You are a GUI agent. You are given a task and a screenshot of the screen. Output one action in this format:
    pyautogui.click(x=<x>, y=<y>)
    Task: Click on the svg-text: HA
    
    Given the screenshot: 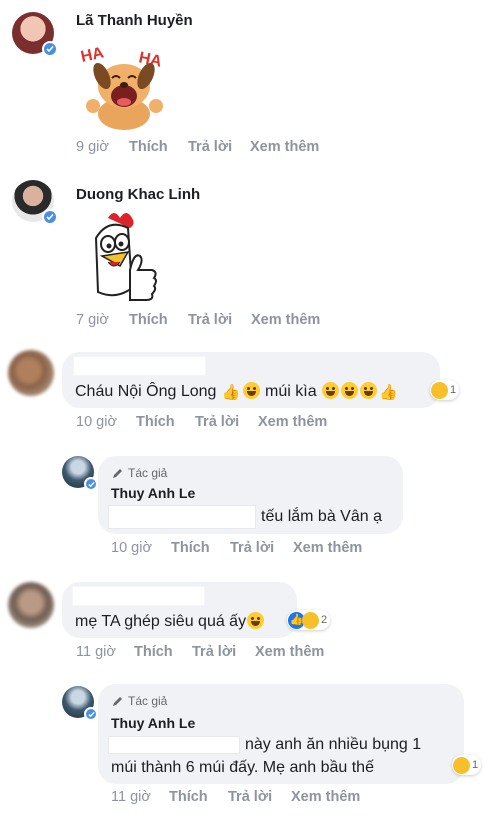 What is the action you would take?
    pyautogui.click(x=92, y=55)
    